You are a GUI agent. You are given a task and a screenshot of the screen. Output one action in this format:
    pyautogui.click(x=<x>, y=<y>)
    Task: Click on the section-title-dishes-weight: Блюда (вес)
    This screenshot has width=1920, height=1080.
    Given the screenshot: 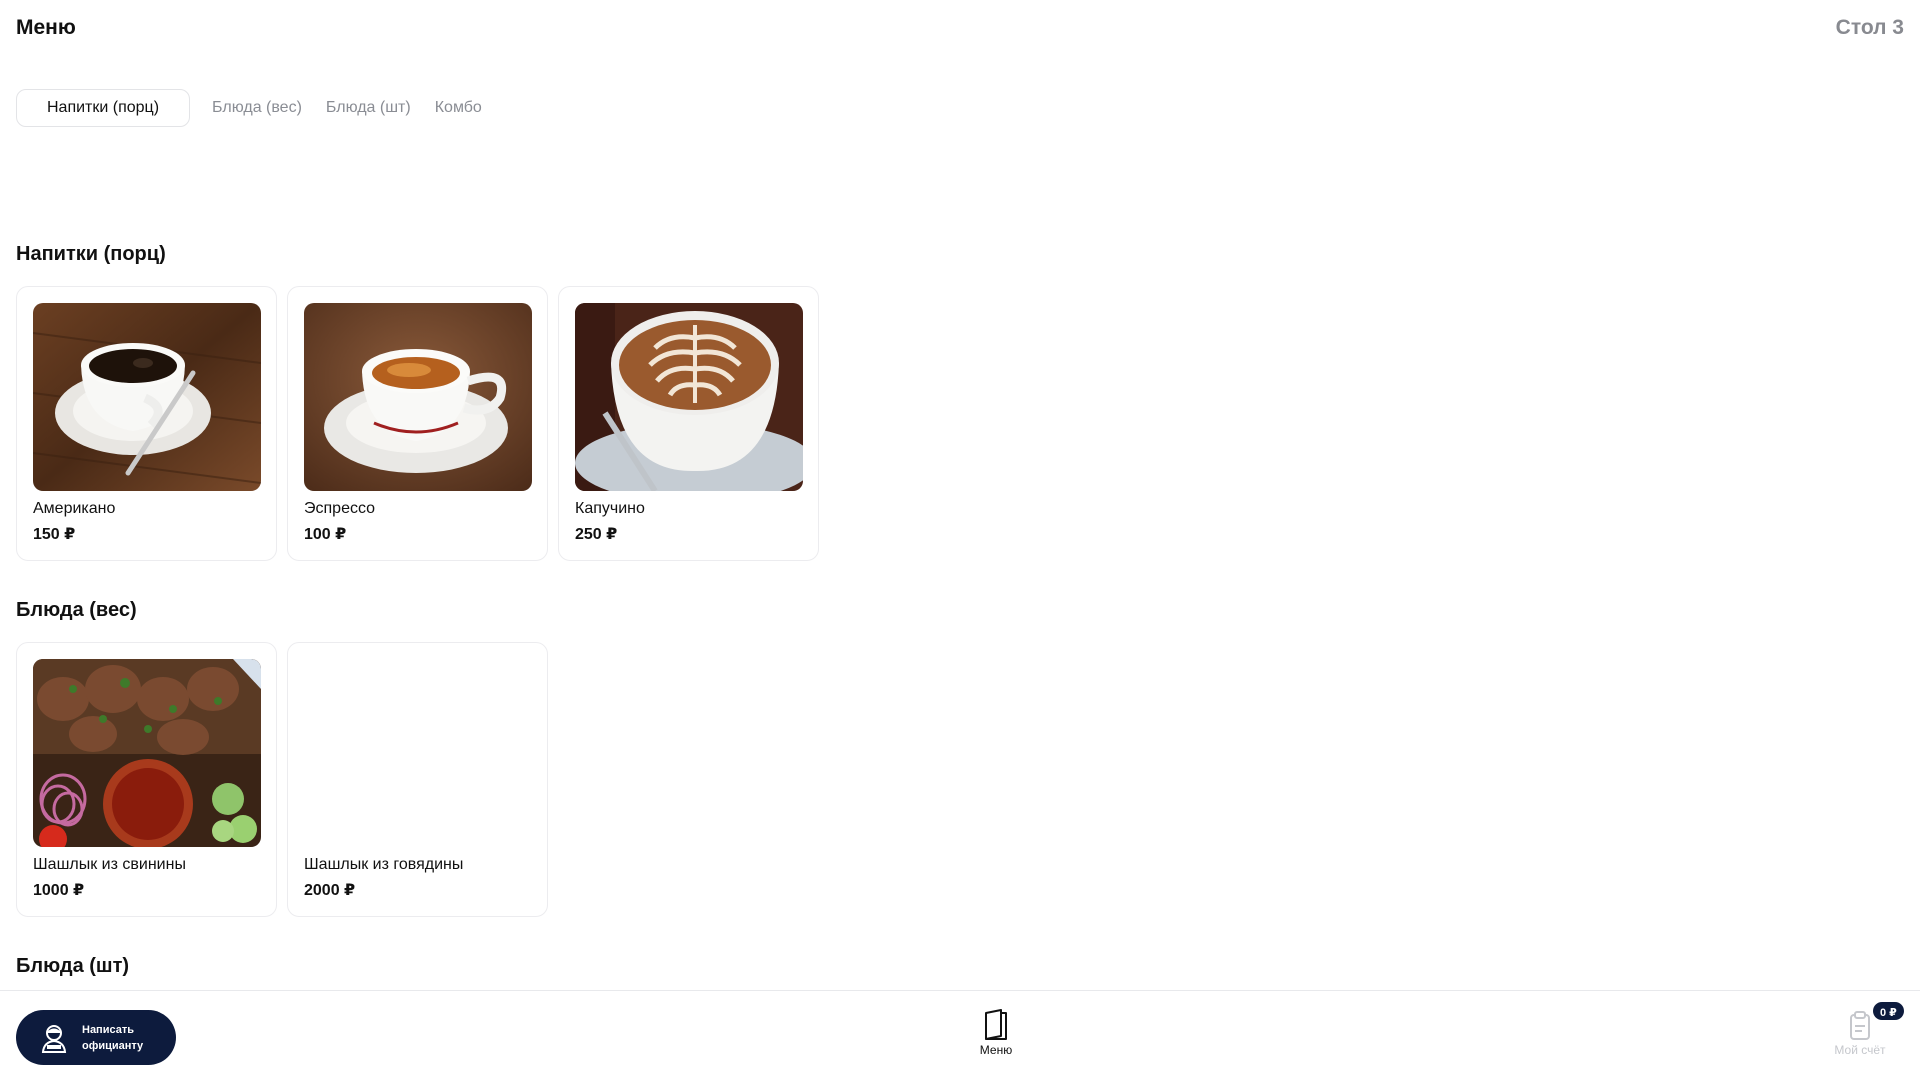 What is the action you would take?
    pyautogui.click(x=76, y=610)
    